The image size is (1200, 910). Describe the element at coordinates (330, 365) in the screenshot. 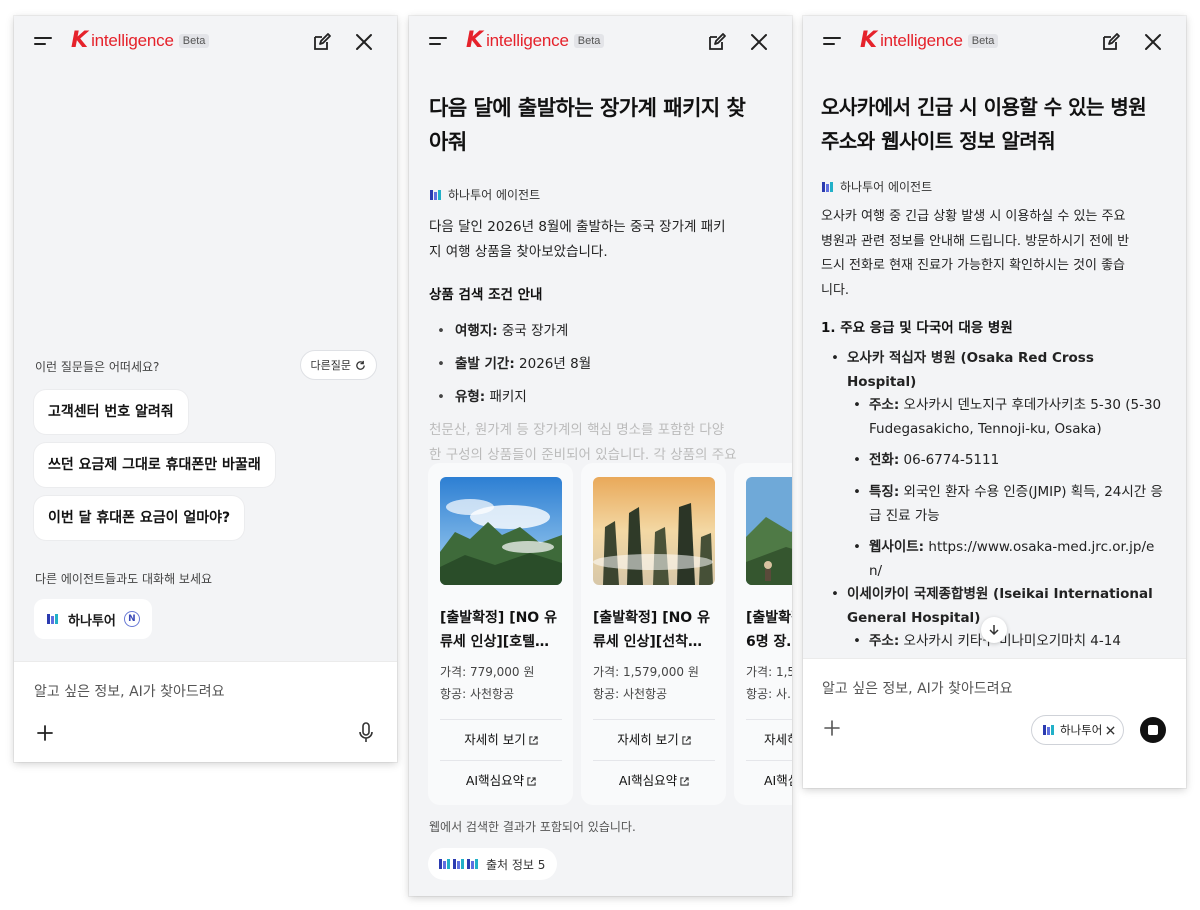

I see `other-questions-label: 다른질문` at that location.